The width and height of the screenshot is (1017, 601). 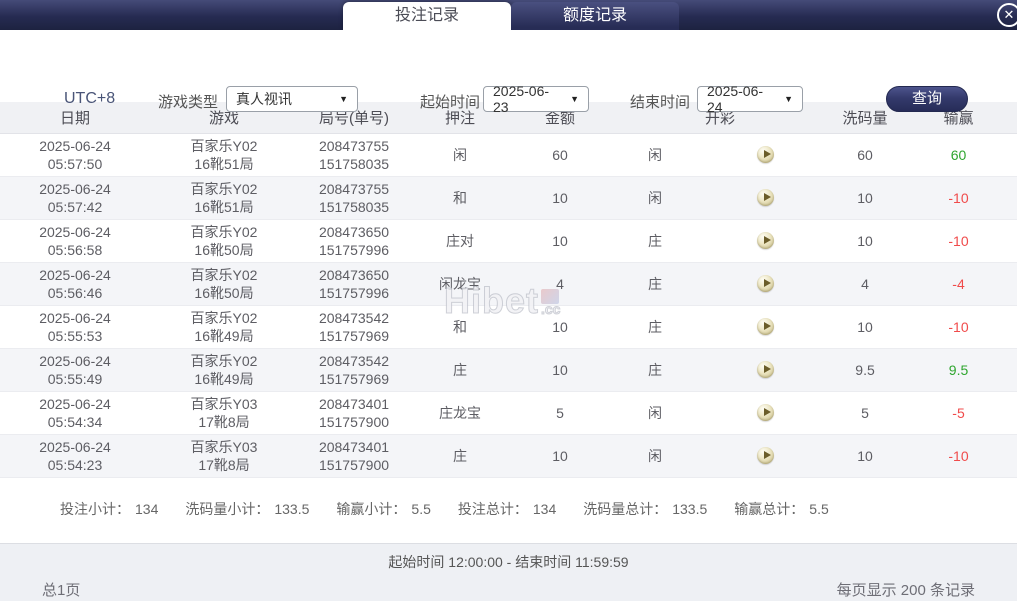 I want to click on tab-credit-records: 额度记录, so click(x=595, y=16).